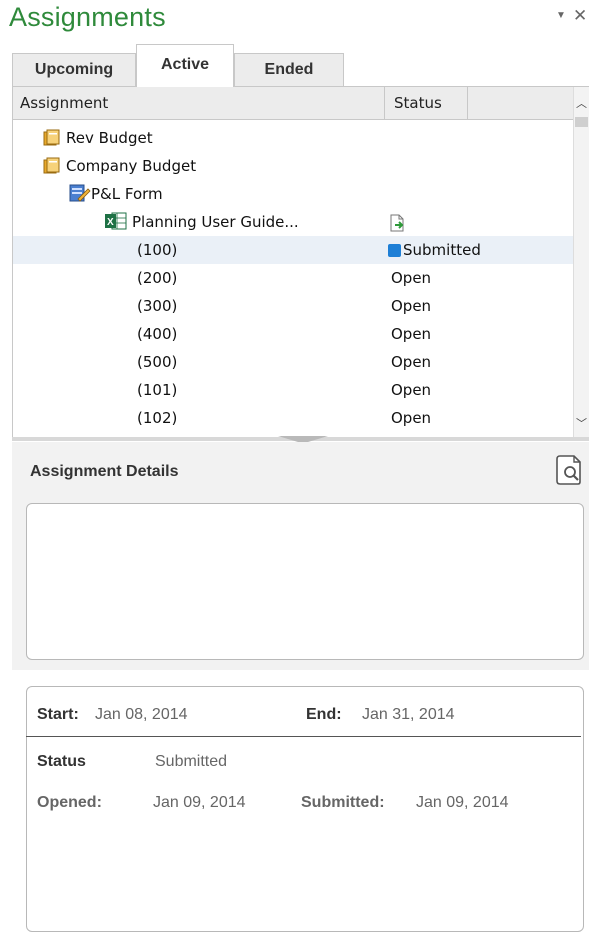 This screenshot has width=589, height=932. What do you see at coordinates (581, 103) in the screenshot?
I see `scroll-up-arrow-icon: ︿` at bounding box center [581, 103].